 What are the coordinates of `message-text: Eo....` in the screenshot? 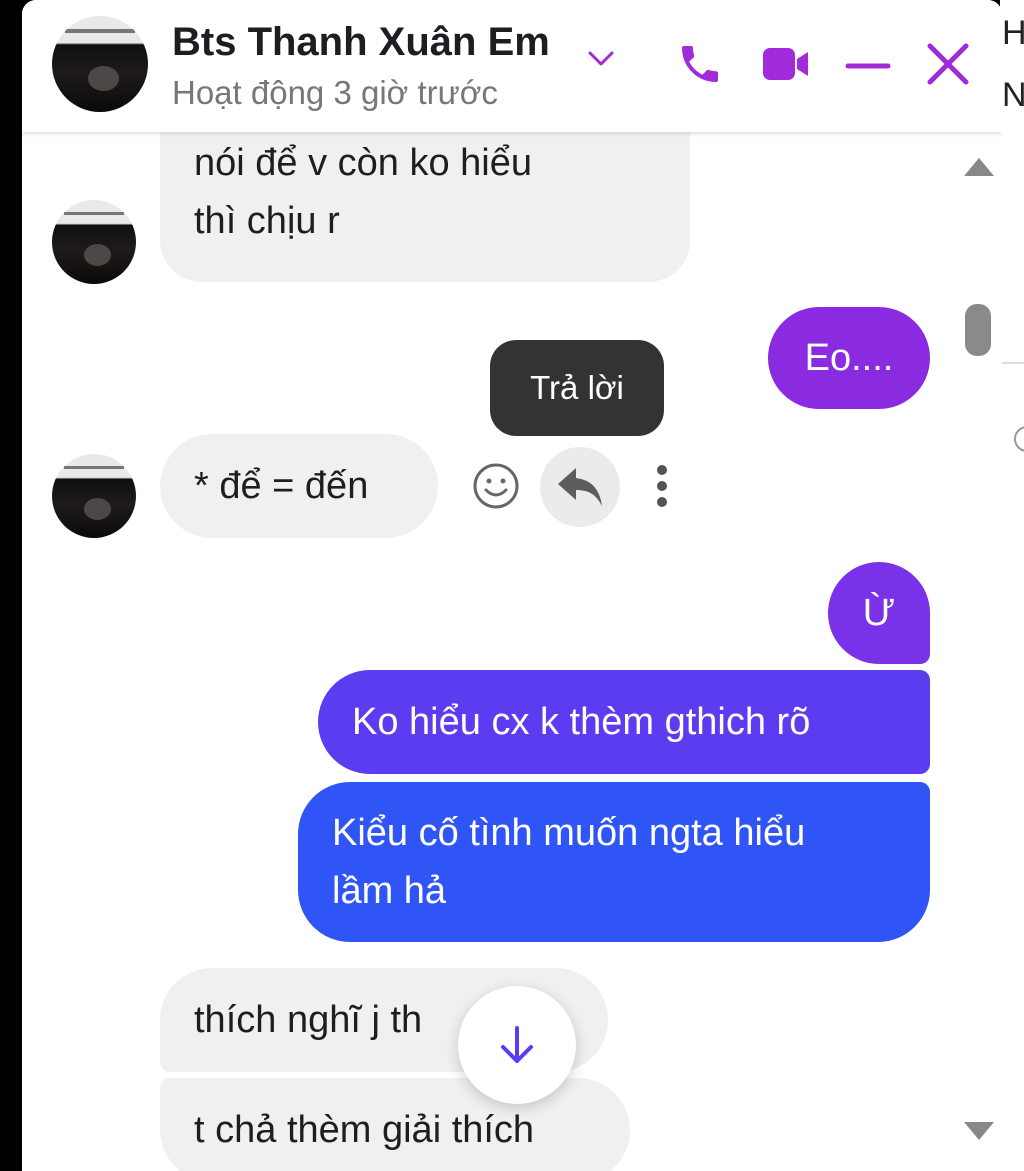 It's located at (849, 358).